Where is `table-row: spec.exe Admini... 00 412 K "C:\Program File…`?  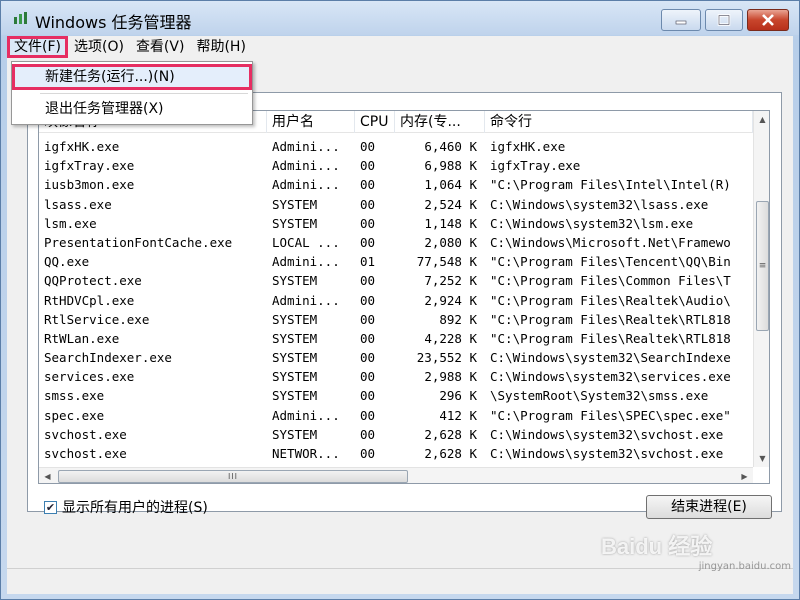 table-row: spec.exe Admini... 00 412 K "C:\Program File… is located at coordinates (396, 415).